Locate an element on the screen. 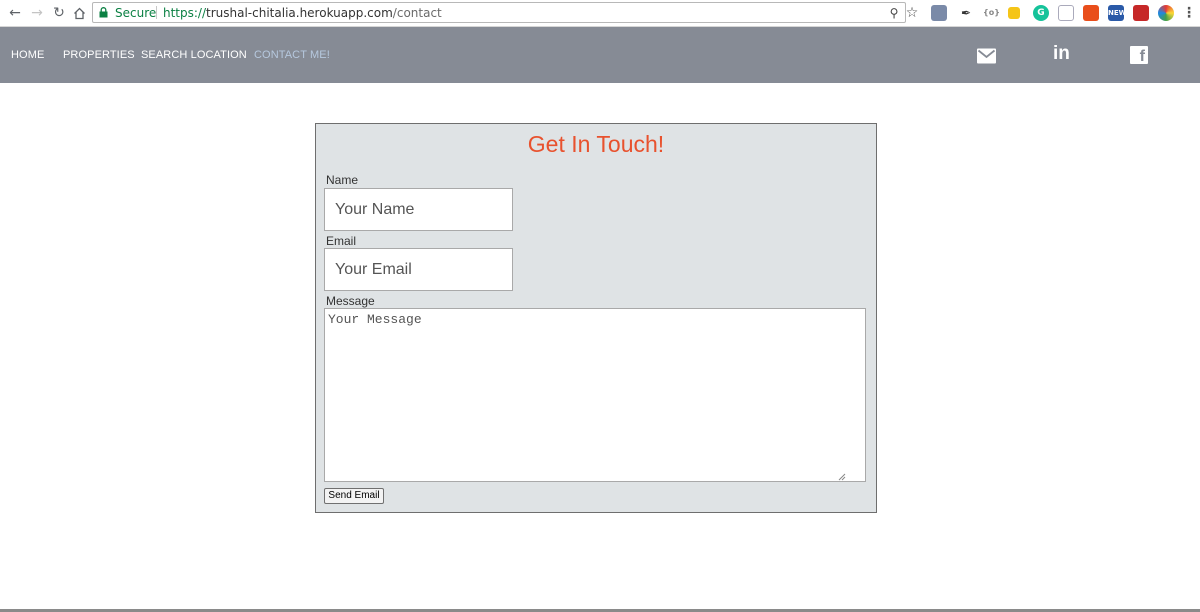 The width and height of the screenshot is (1200, 612). facebook-icon: f is located at coordinates (1139, 55).